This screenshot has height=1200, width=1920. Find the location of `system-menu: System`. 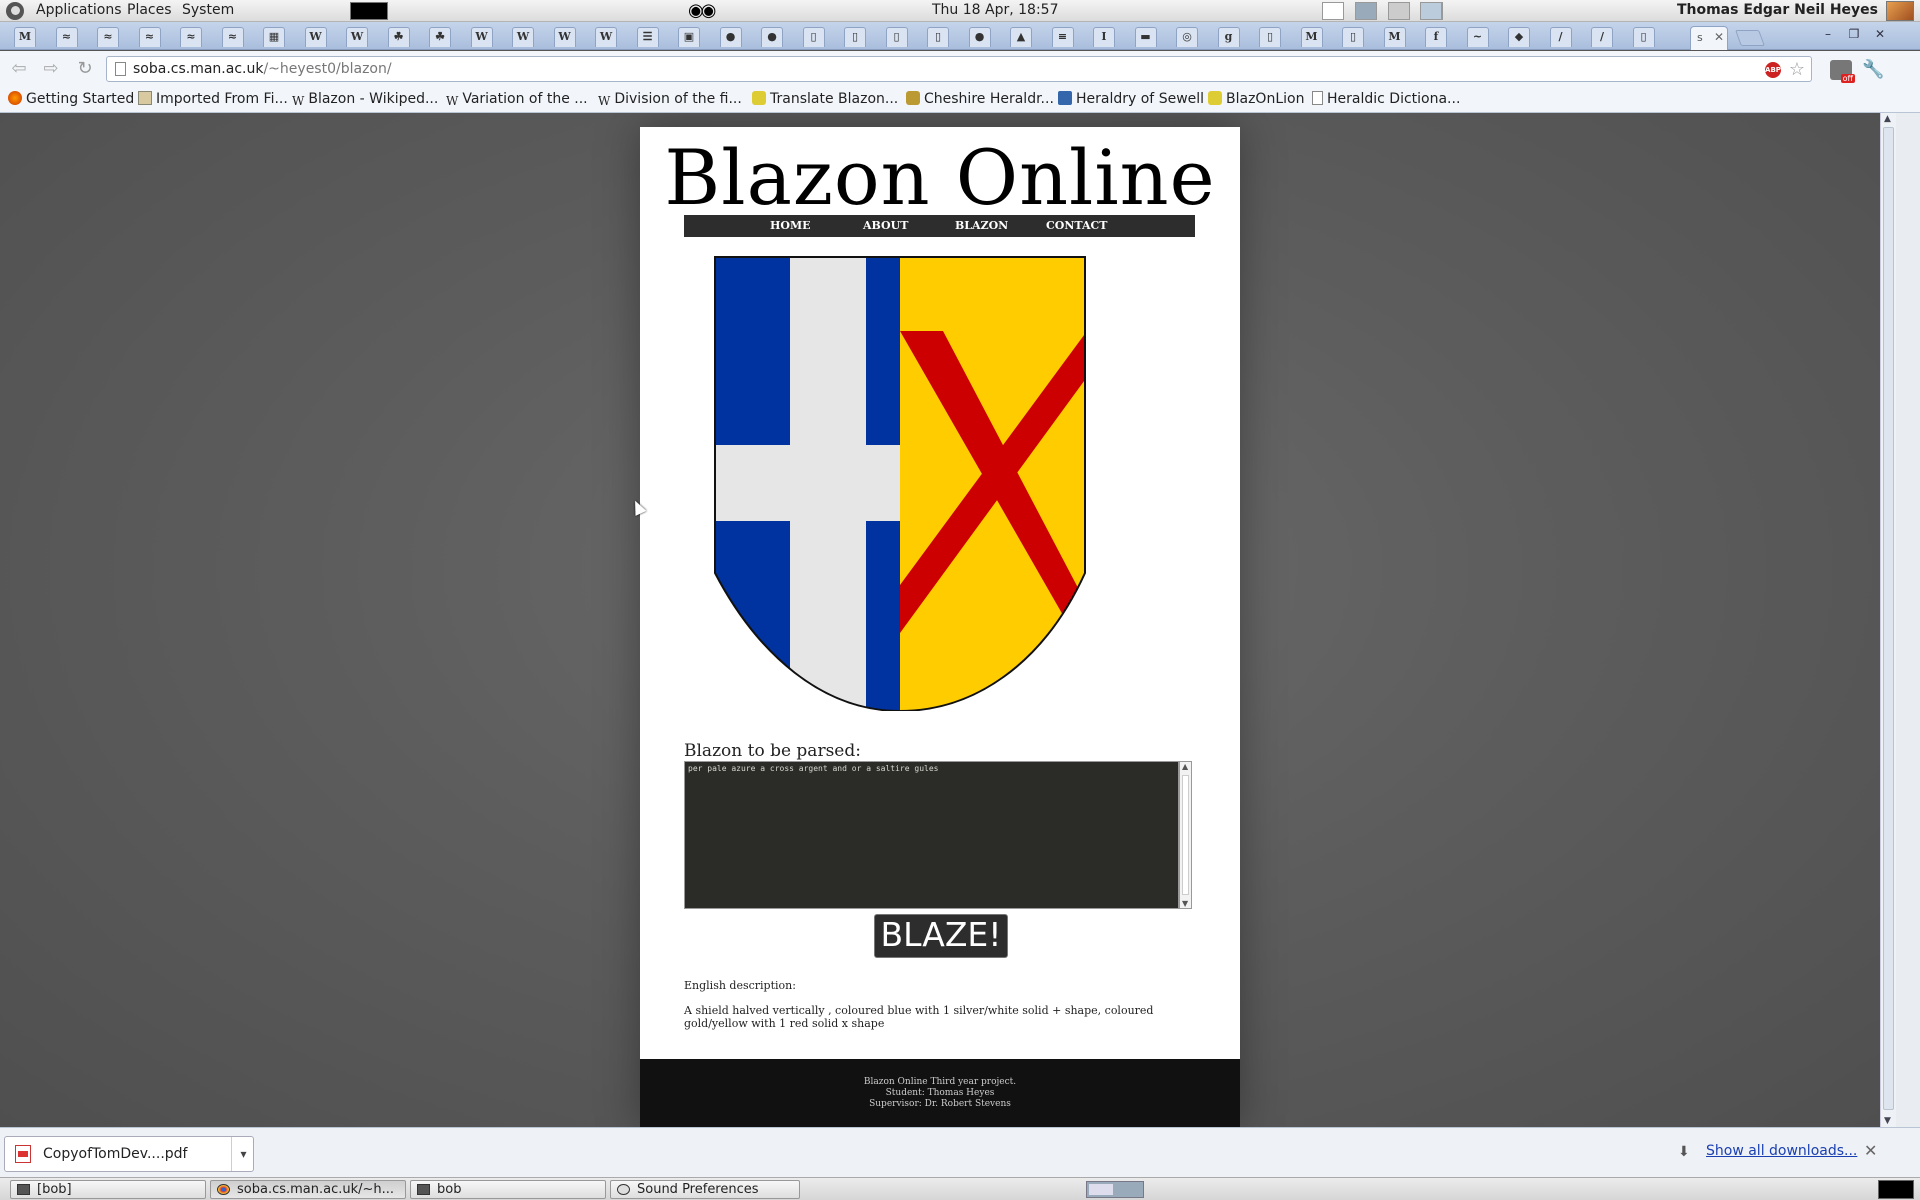

system-menu: System is located at coordinates (208, 10).